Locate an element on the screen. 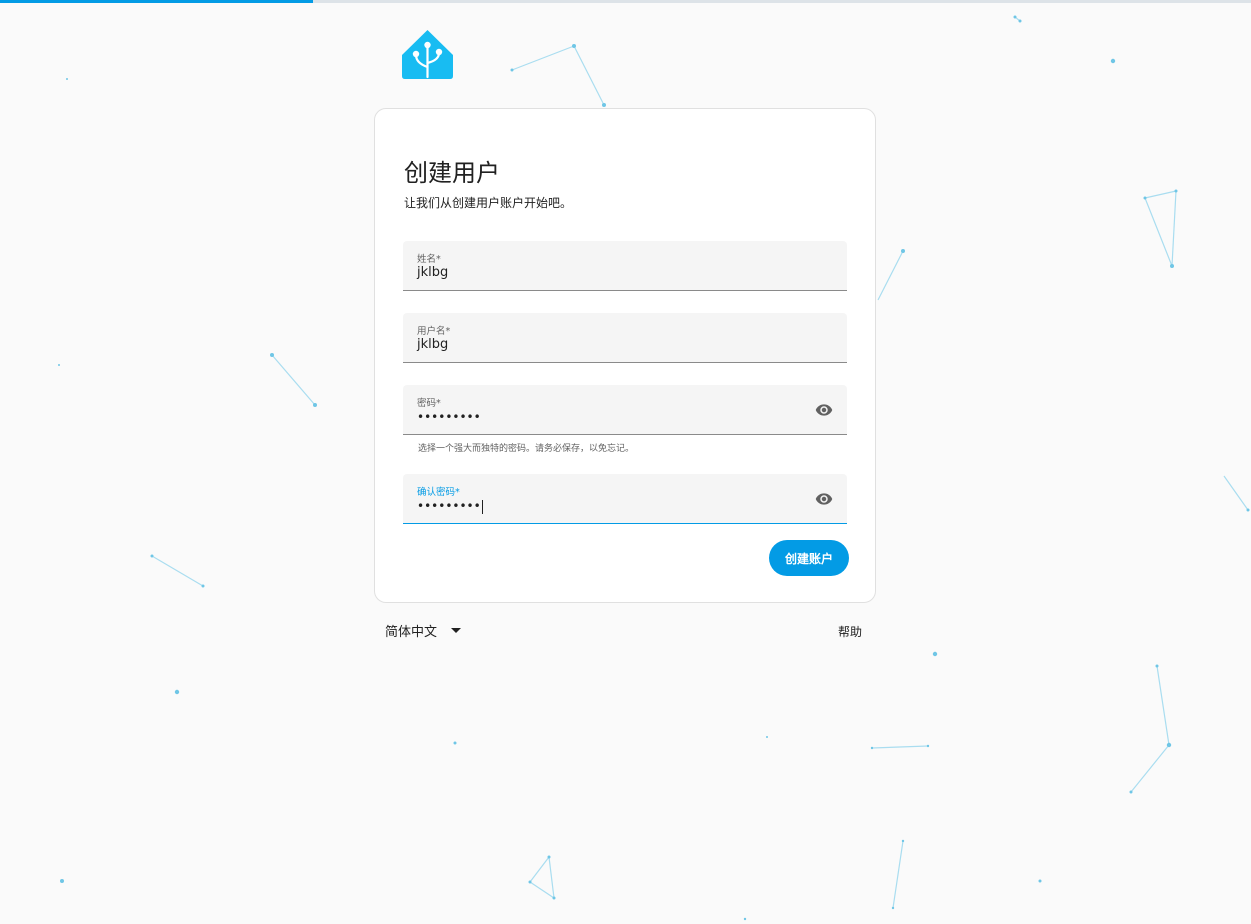 This screenshot has width=1251, height=924. password-field-label: 密码* is located at coordinates (429, 403).